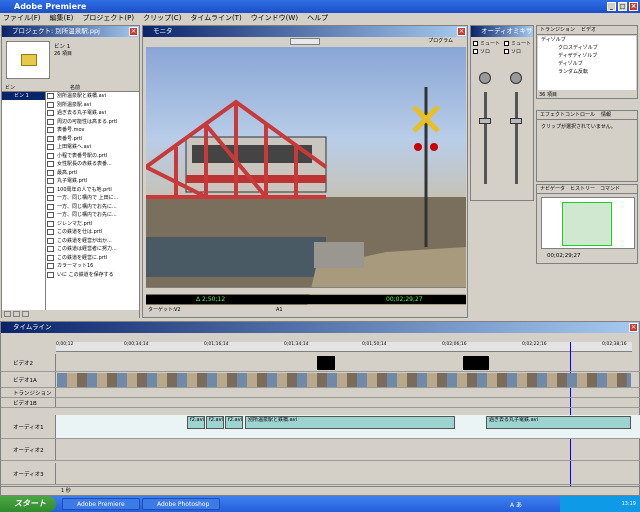 Image resolution: width=640 pixels, height=512 pixels. Describe the element at coordinates (587, 48) in the screenshot. I see `transition-item: クロスディゾルブ` at that location.